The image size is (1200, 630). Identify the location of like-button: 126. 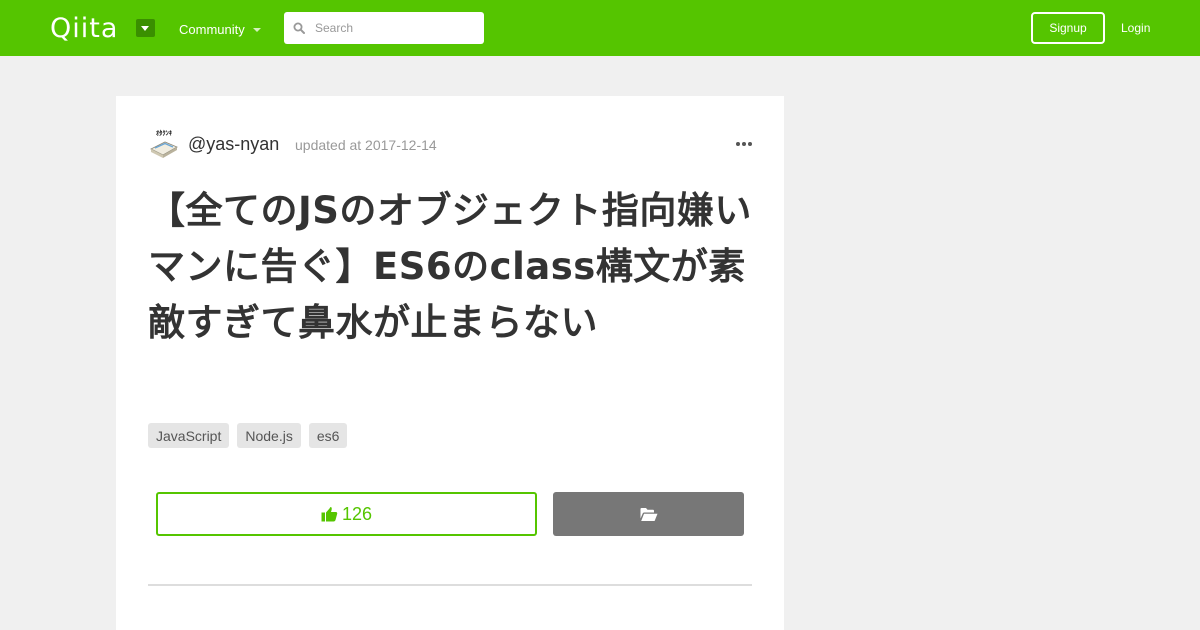
(346, 514).